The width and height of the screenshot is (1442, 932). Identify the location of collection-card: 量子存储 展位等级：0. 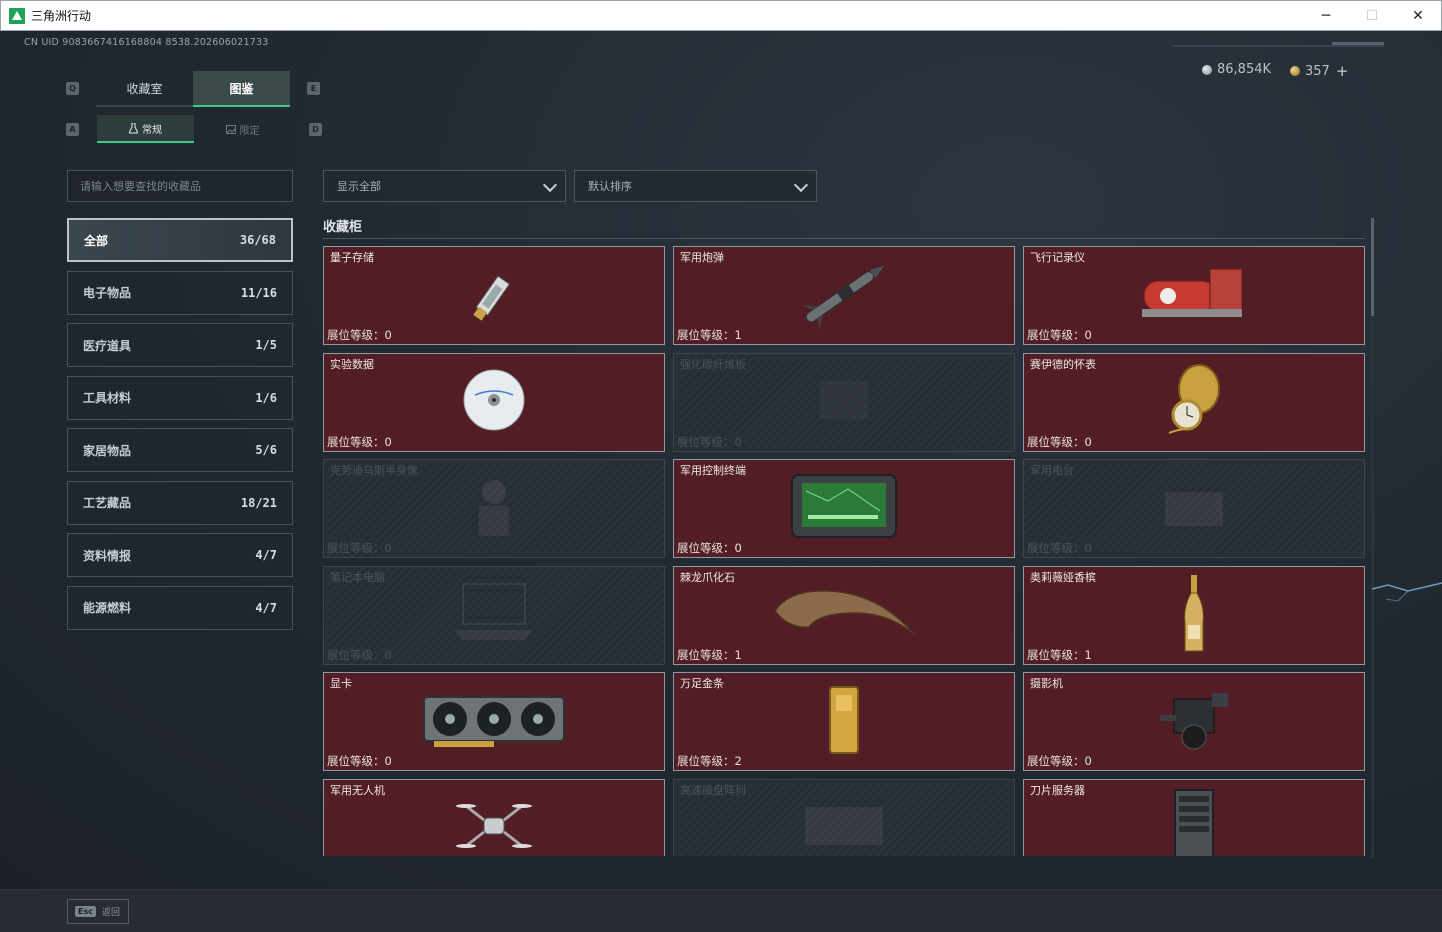
(494, 295).